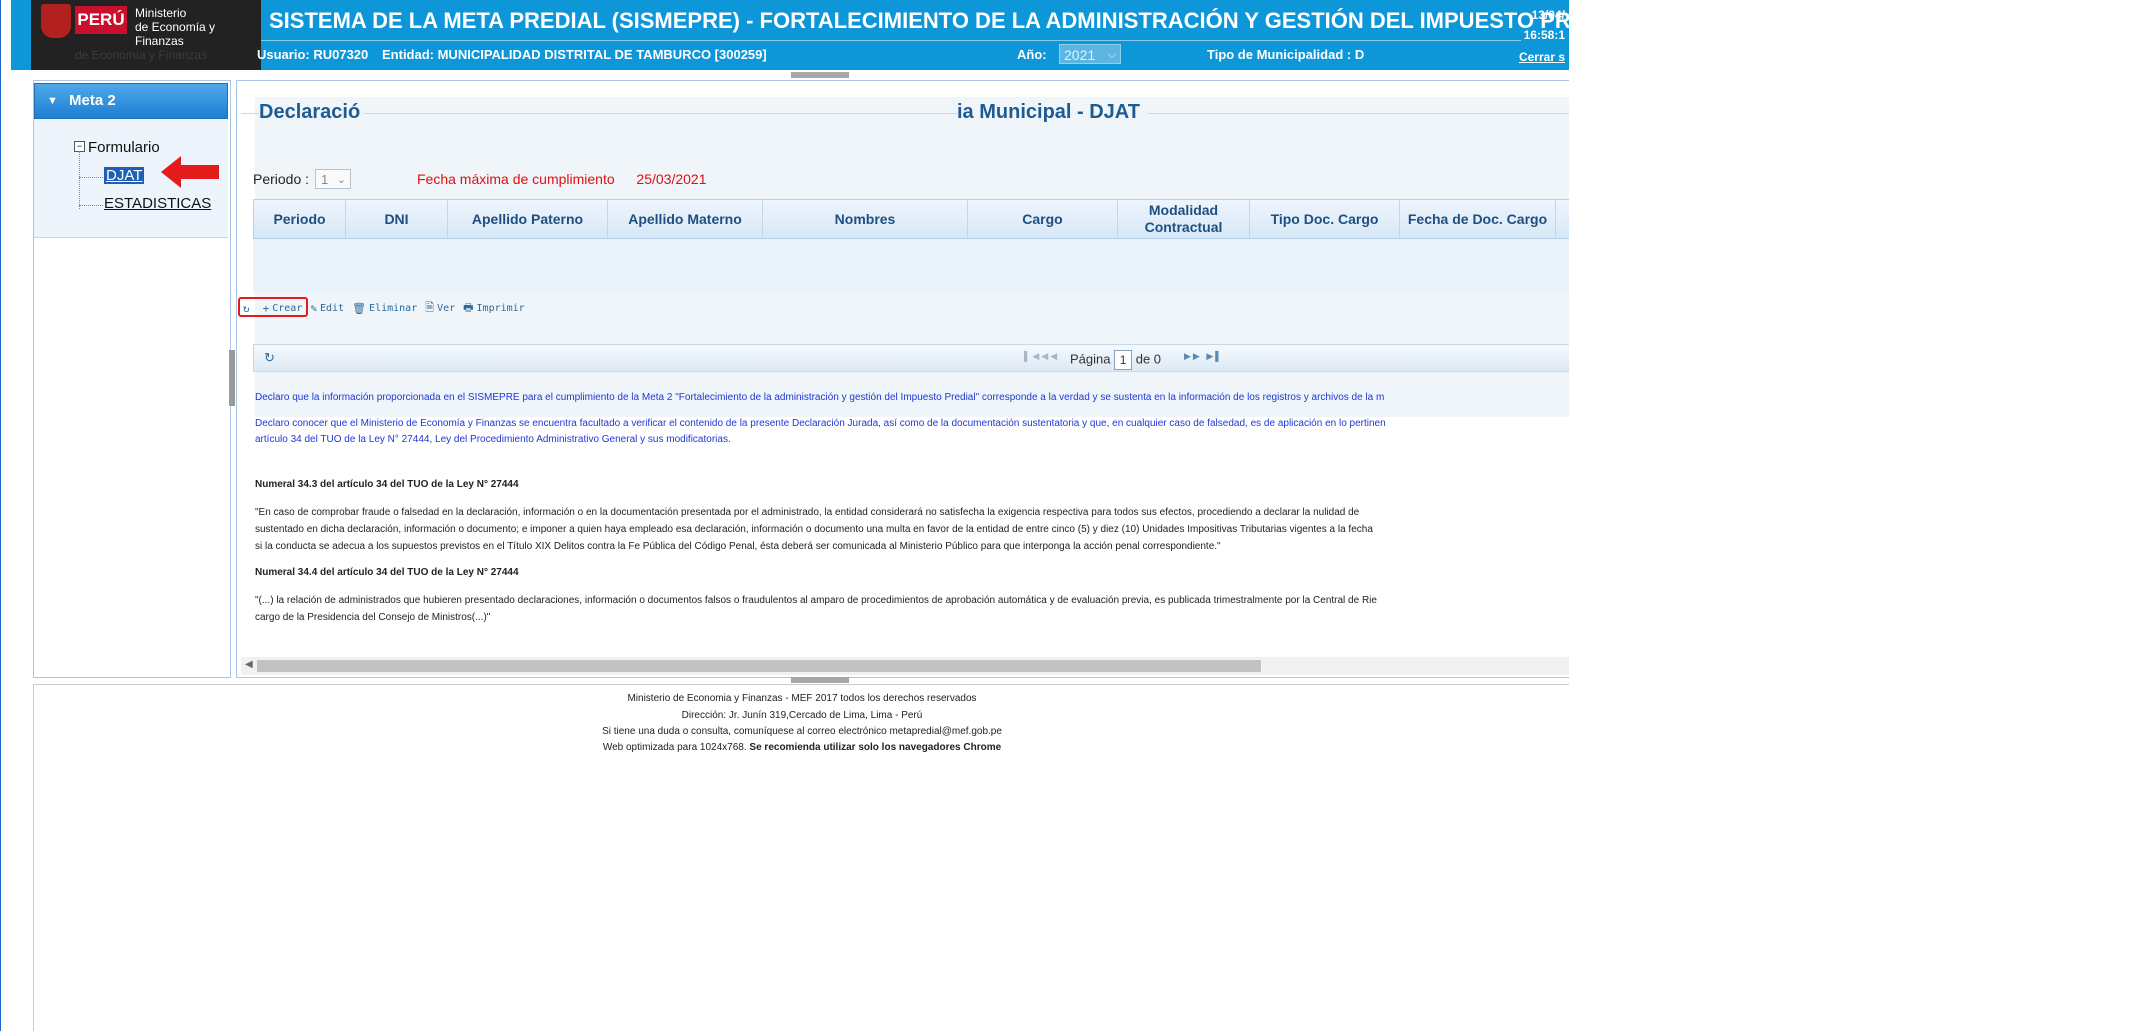 The height and width of the screenshot is (1031, 2138). I want to click on logout-link: Cerrar s, so click(1542, 57).